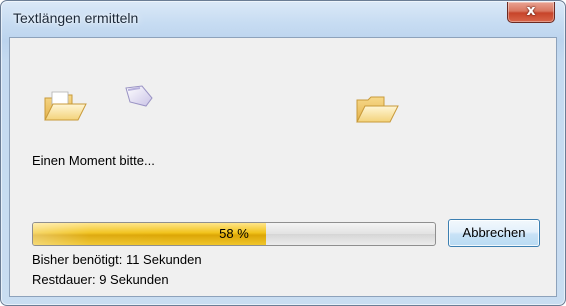 The height and width of the screenshot is (306, 566). I want to click on window-title: Textlängen ermitteln, so click(76, 18).